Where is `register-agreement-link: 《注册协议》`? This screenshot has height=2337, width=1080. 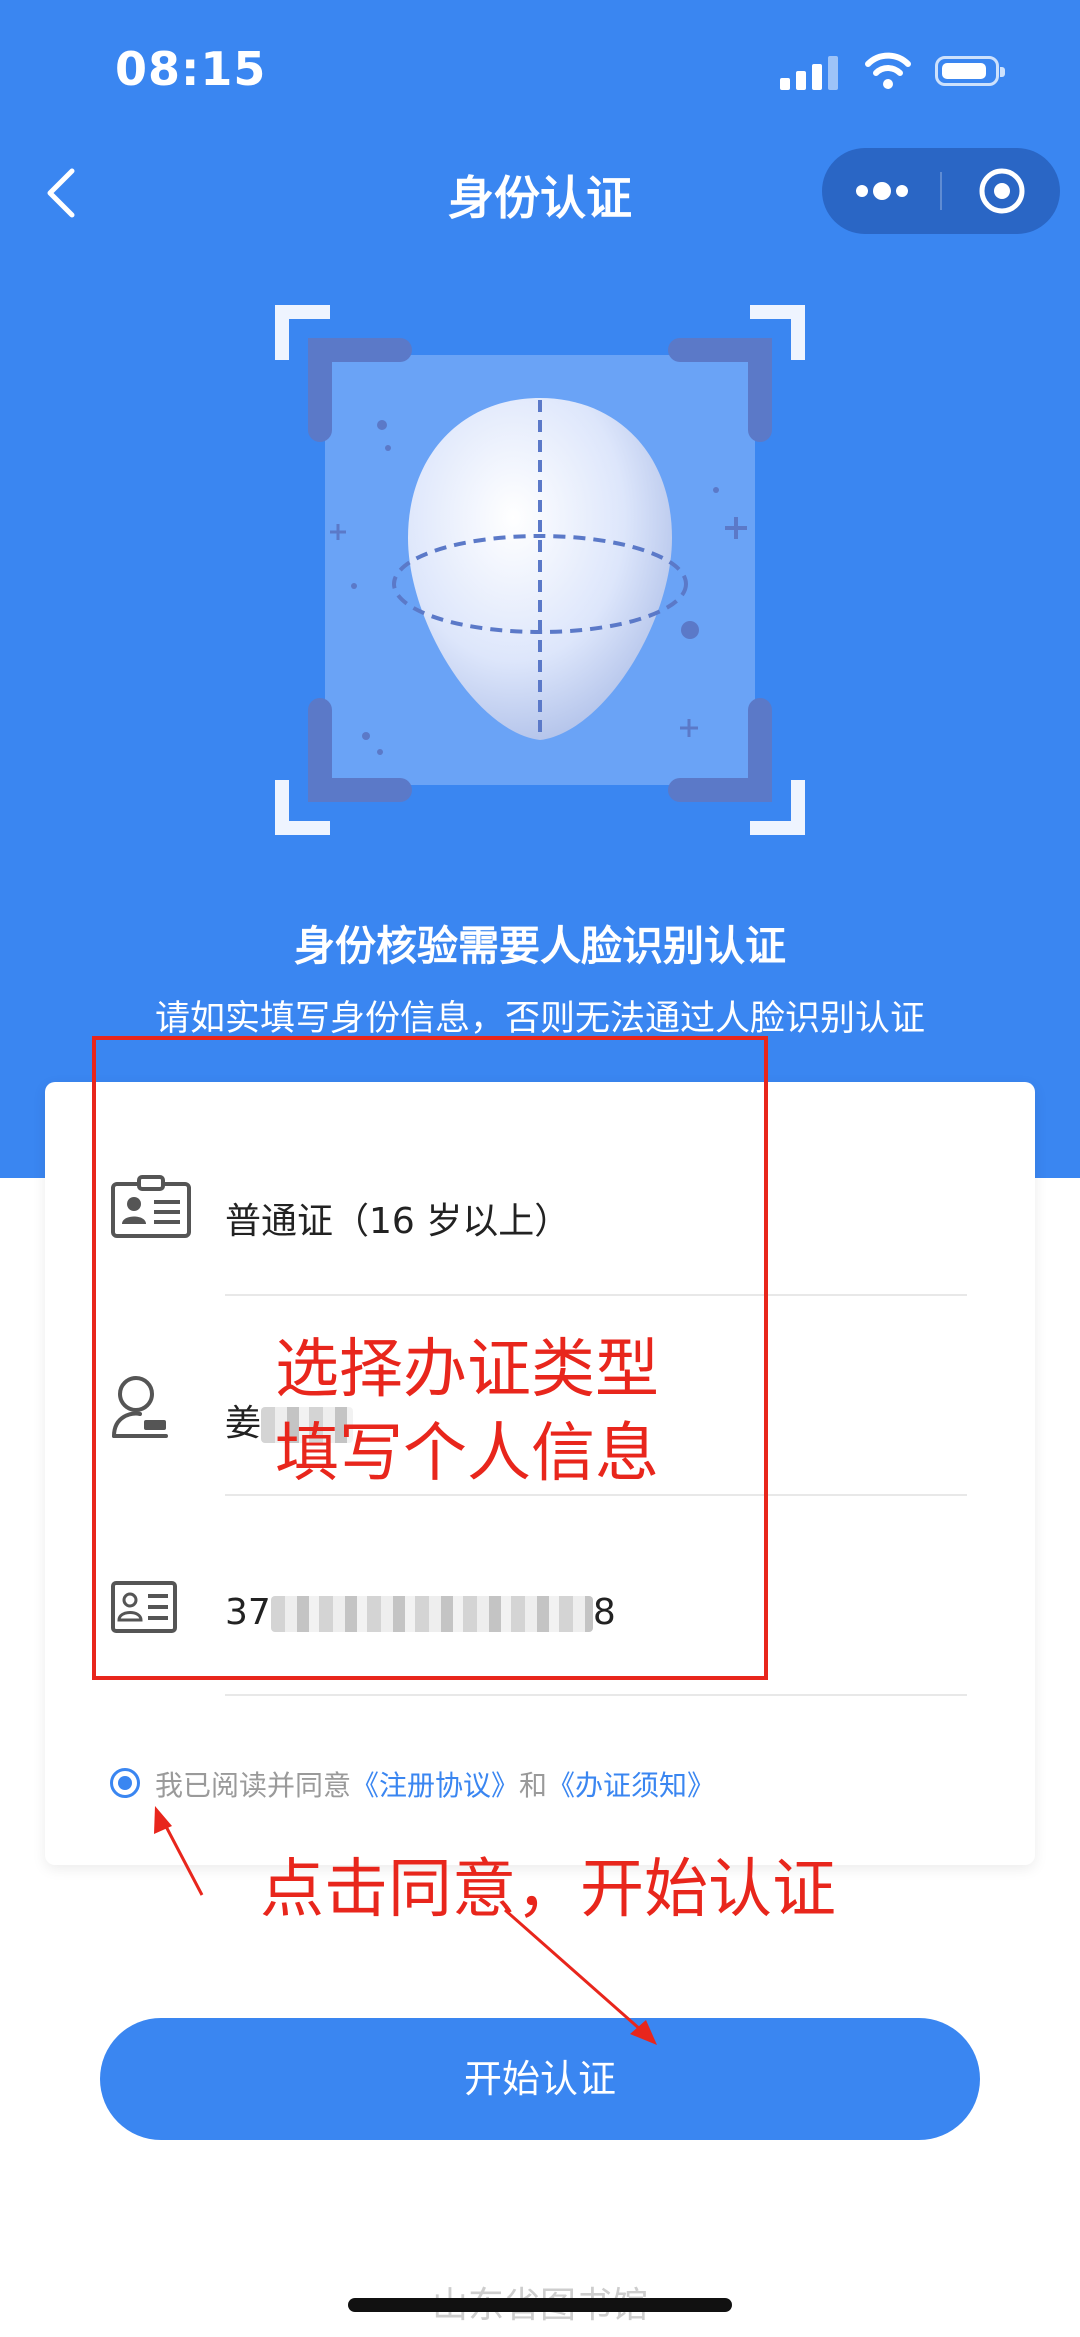 register-agreement-link: 《注册协议》 is located at coordinates (435, 1785).